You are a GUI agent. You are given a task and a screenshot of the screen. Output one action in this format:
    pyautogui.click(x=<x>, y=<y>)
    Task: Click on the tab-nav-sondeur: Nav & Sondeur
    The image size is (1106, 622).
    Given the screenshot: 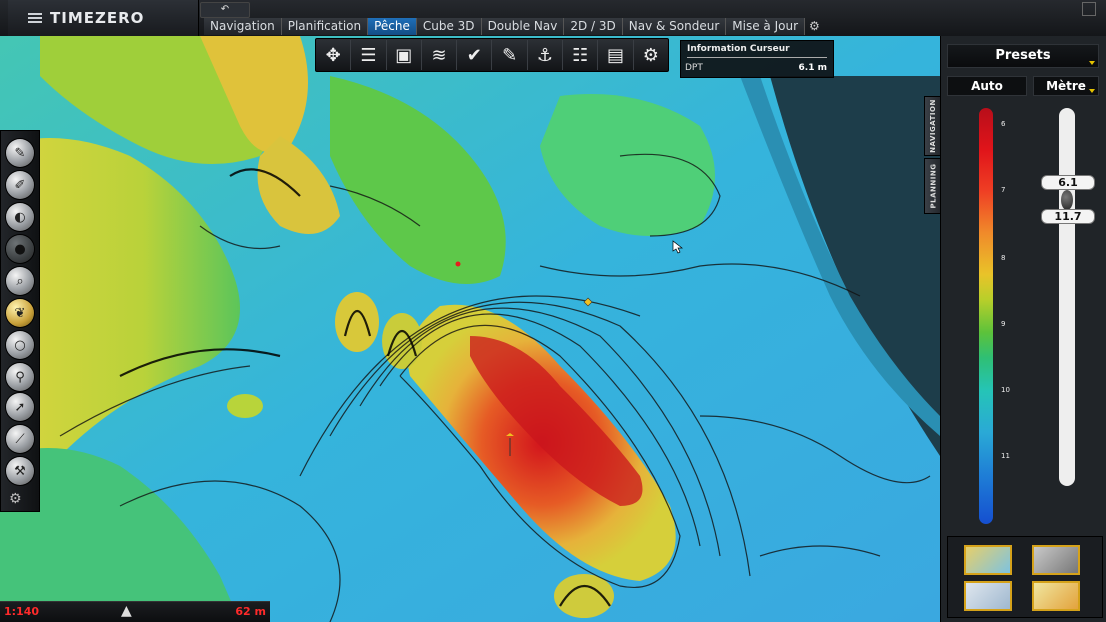 What is the action you would take?
    pyautogui.click(x=674, y=26)
    